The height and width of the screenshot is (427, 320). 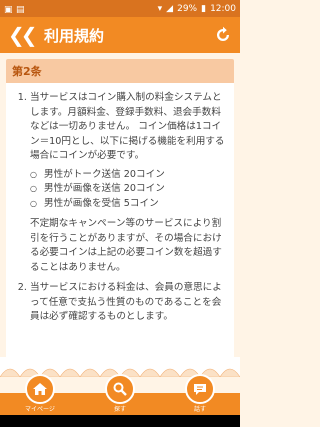 What do you see at coordinates (20, 9) in the screenshot?
I see `notification-icon: ▤` at bounding box center [20, 9].